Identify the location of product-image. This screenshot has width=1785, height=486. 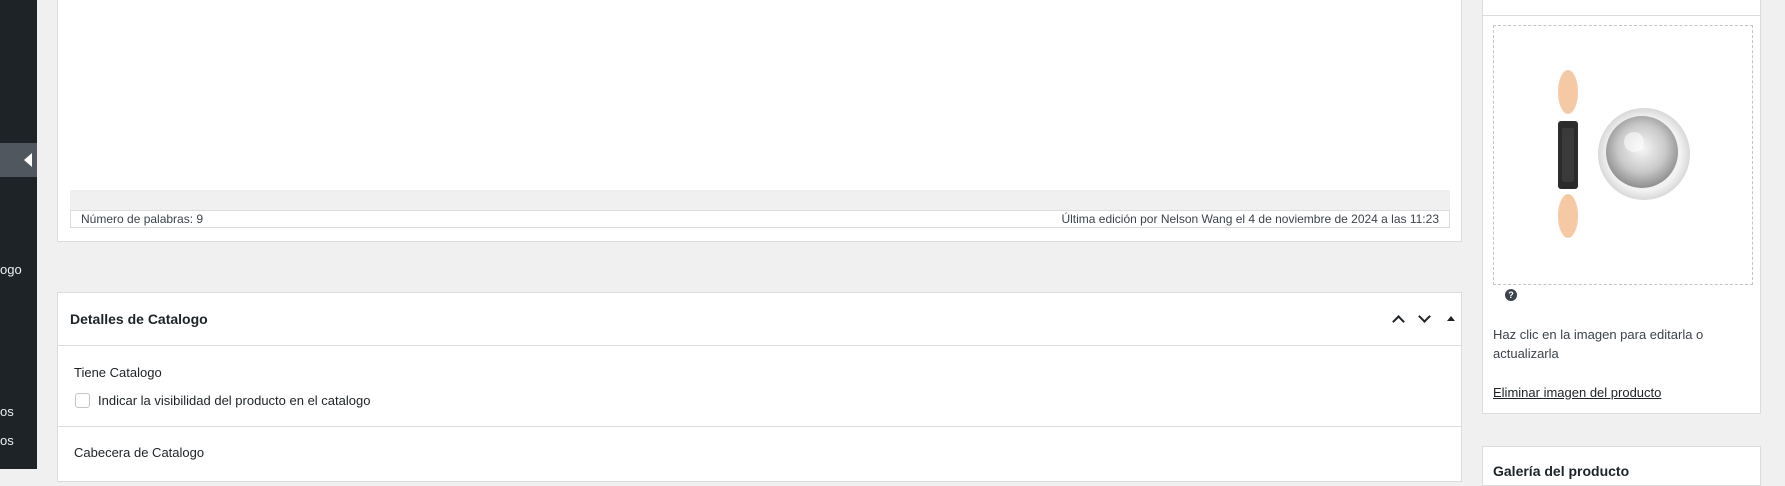
(1623, 155).